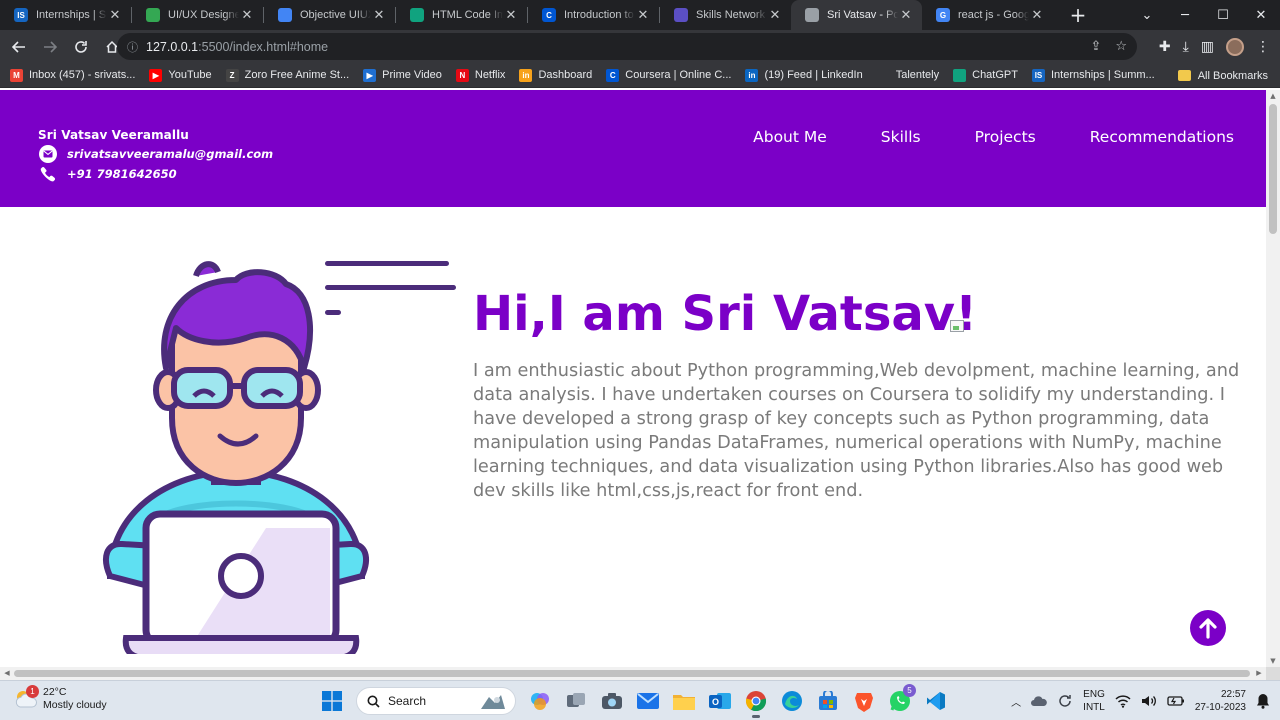 The image size is (1280, 720). What do you see at coordinates (901, 137) in the screenshot?
I see `nav-skills: Skills` at bounding box center [901, 137].